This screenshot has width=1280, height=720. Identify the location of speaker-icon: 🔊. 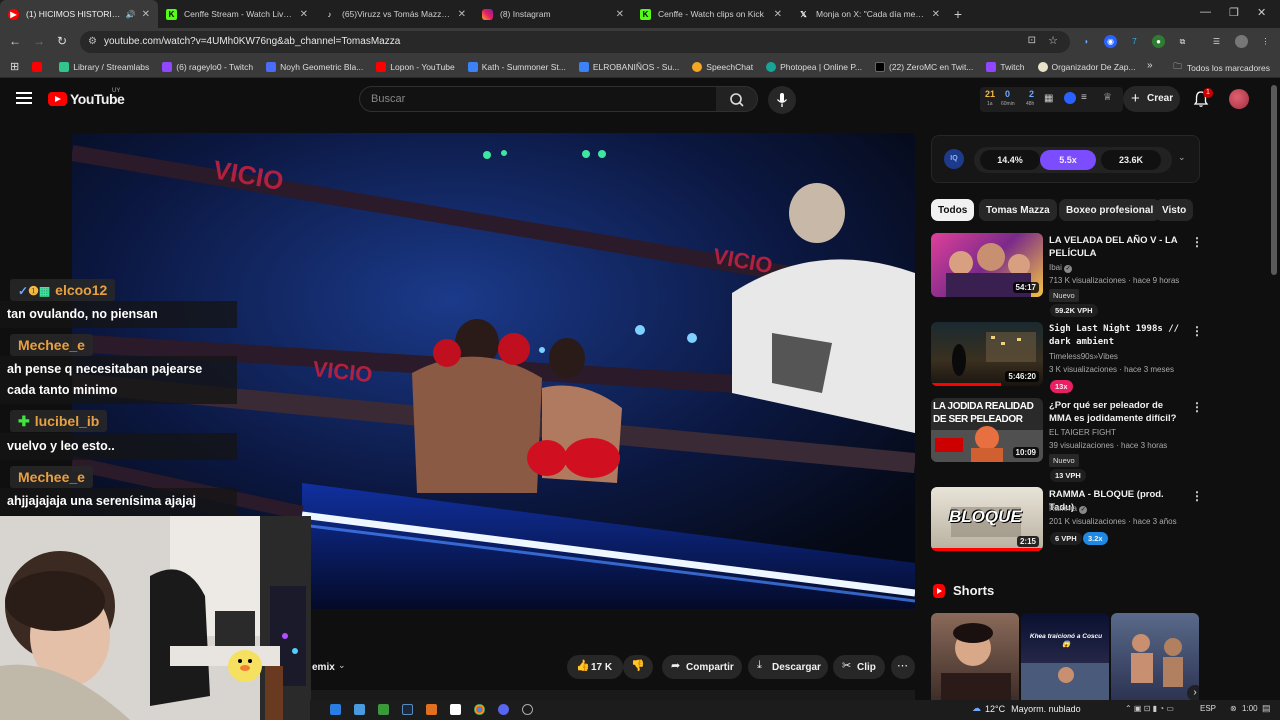
(131, 14).